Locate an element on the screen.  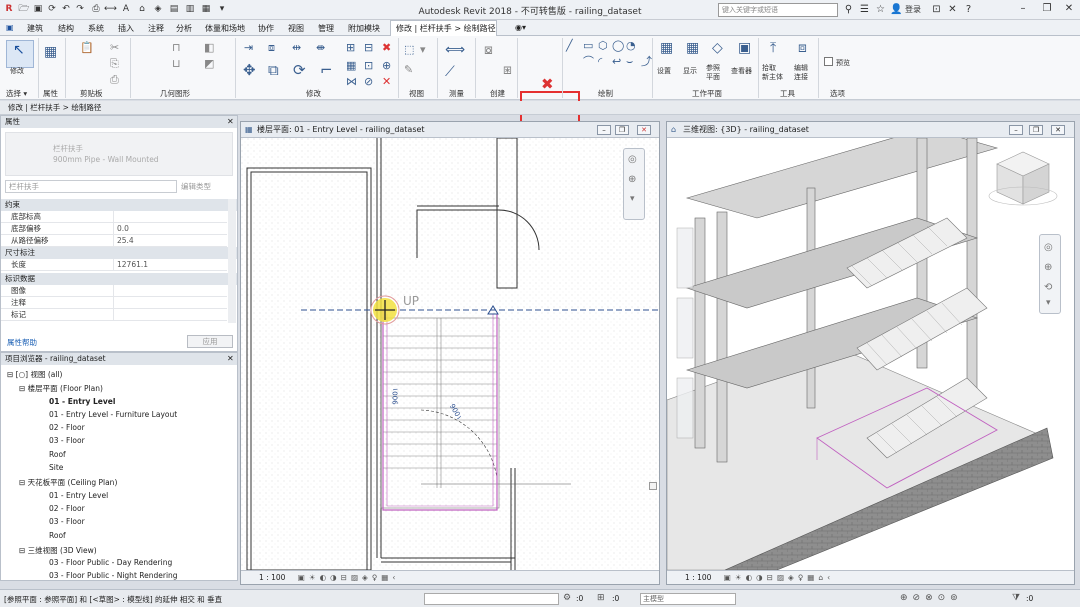
tab-structure: 结构 is located at coordinates (66, 28).